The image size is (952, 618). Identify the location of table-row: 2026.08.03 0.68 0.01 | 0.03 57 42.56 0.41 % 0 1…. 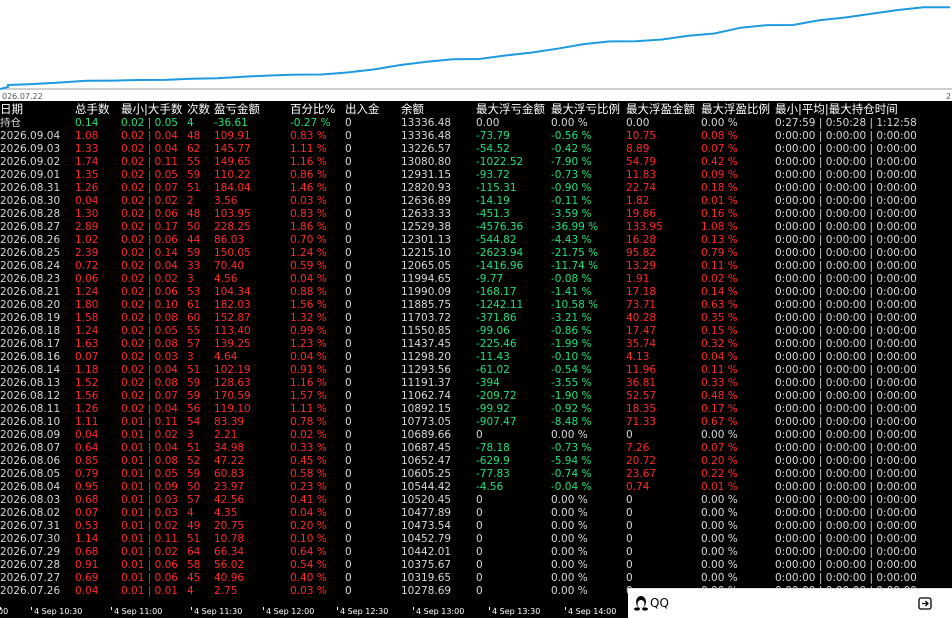
(476, 500).